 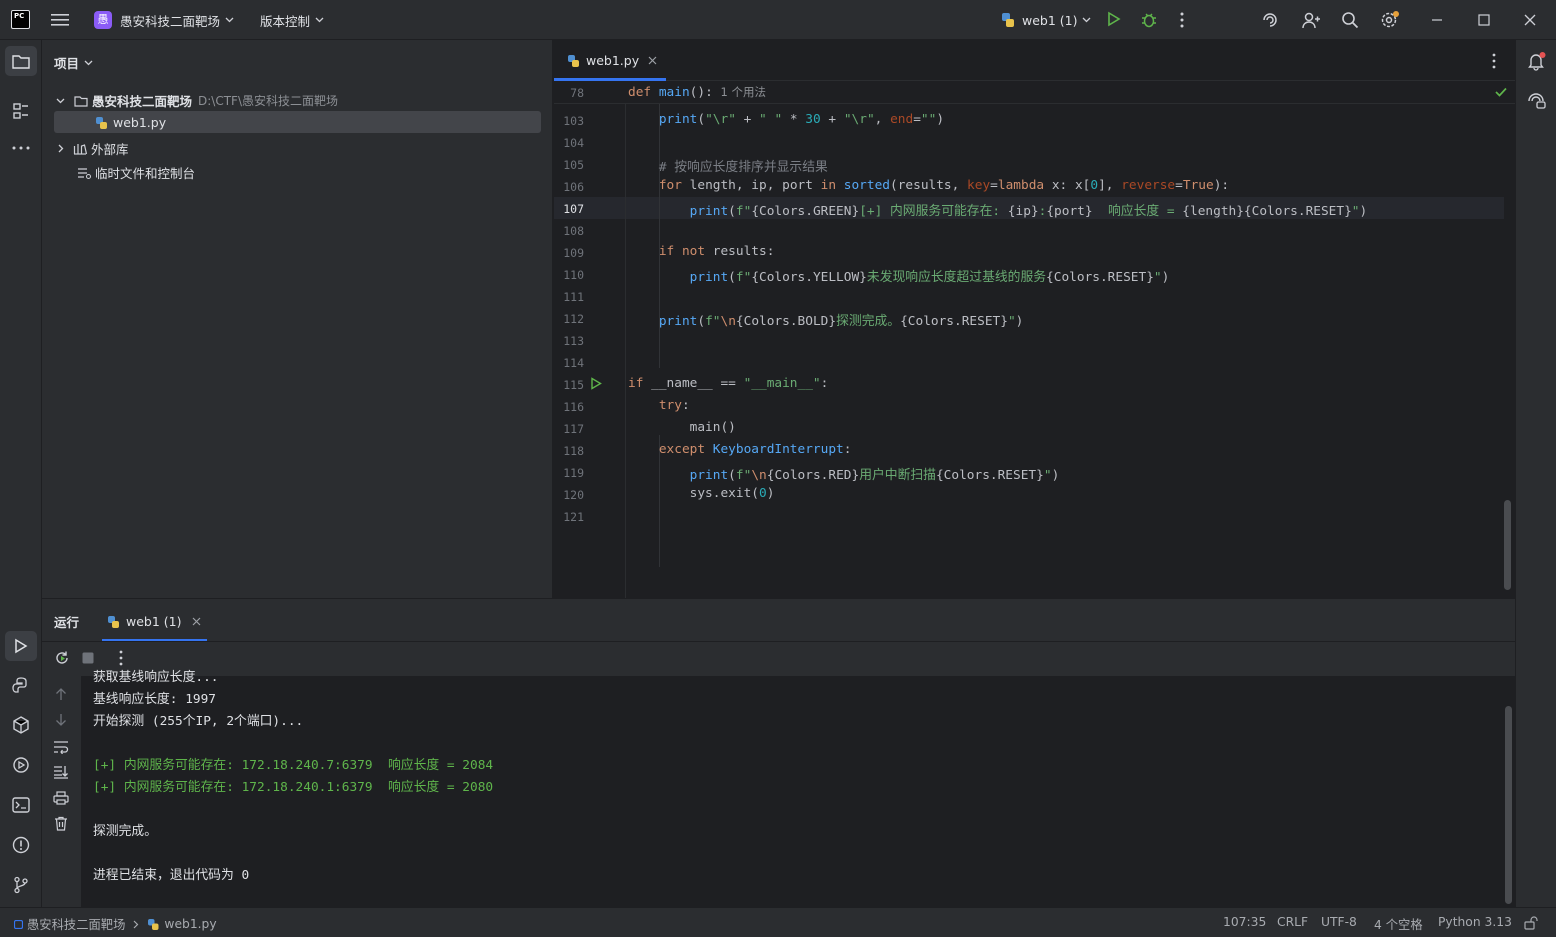 I want to click on project-badge: 愚, so click(x=103, y=20).